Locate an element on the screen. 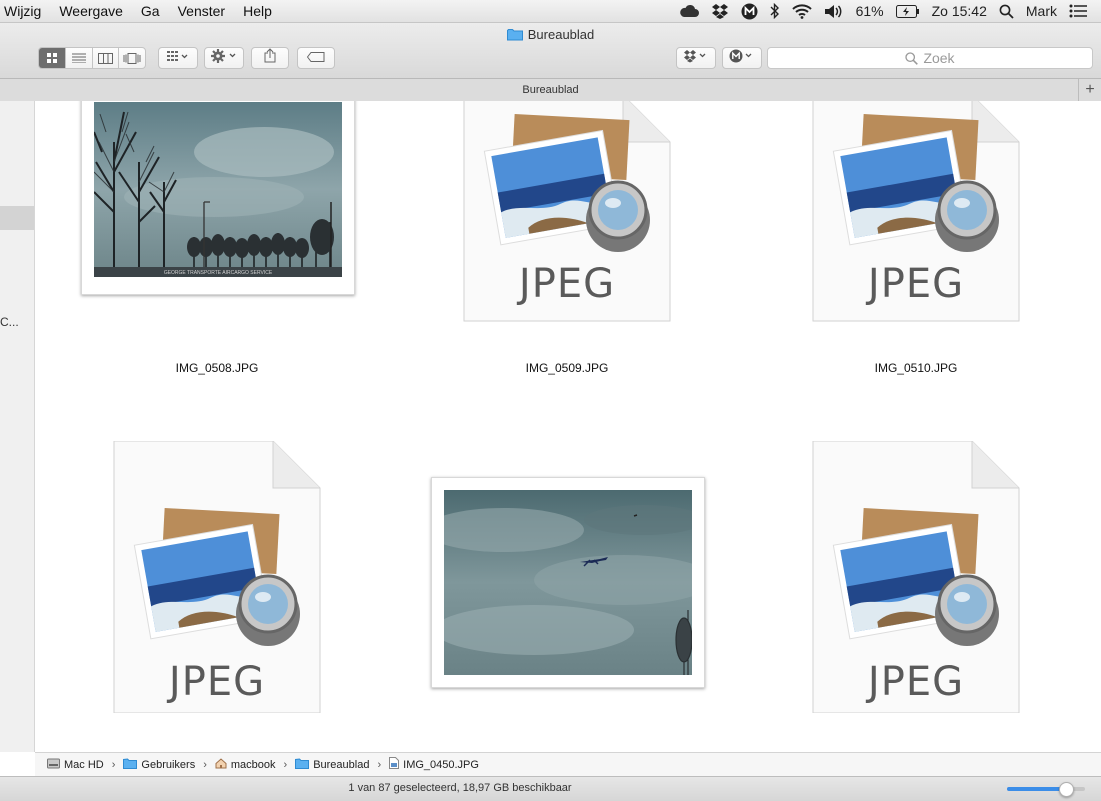 The width and height of the screenshot is (1101, 801). view-mode-selector is located at coordinates (92, 58).